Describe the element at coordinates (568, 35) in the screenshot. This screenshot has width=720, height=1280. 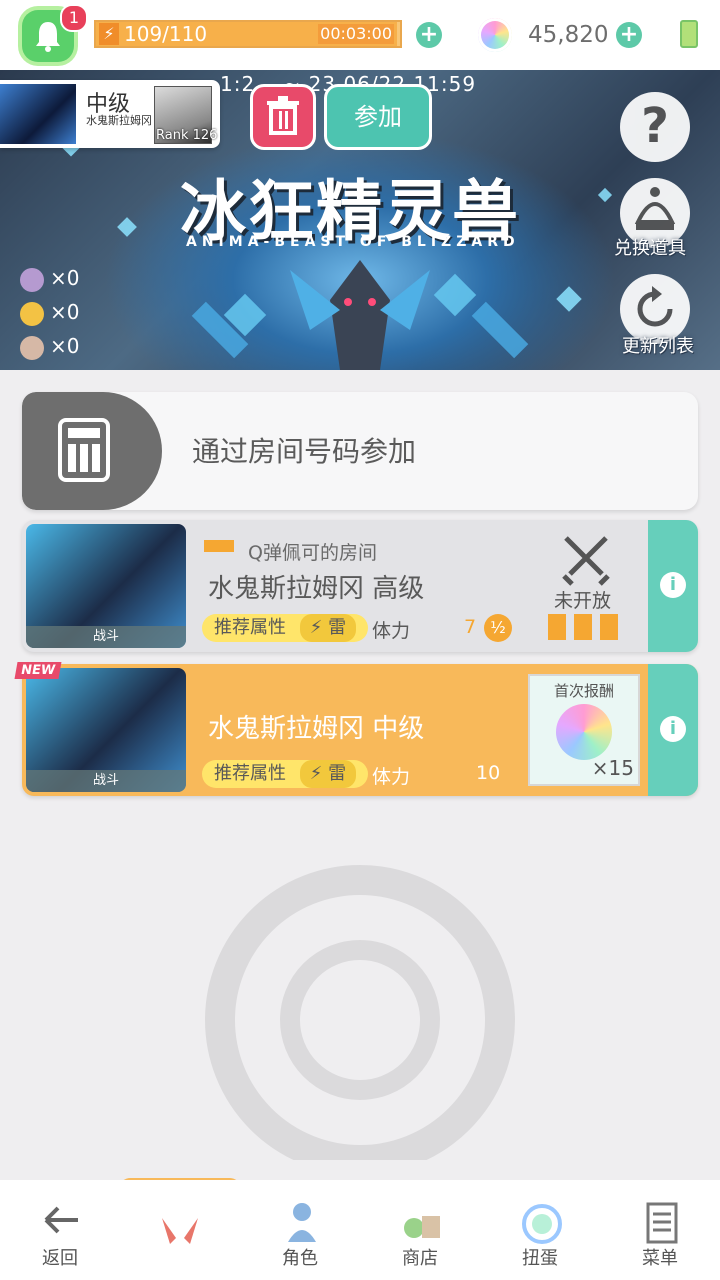
I see `gem-count: 45,820` at that location.